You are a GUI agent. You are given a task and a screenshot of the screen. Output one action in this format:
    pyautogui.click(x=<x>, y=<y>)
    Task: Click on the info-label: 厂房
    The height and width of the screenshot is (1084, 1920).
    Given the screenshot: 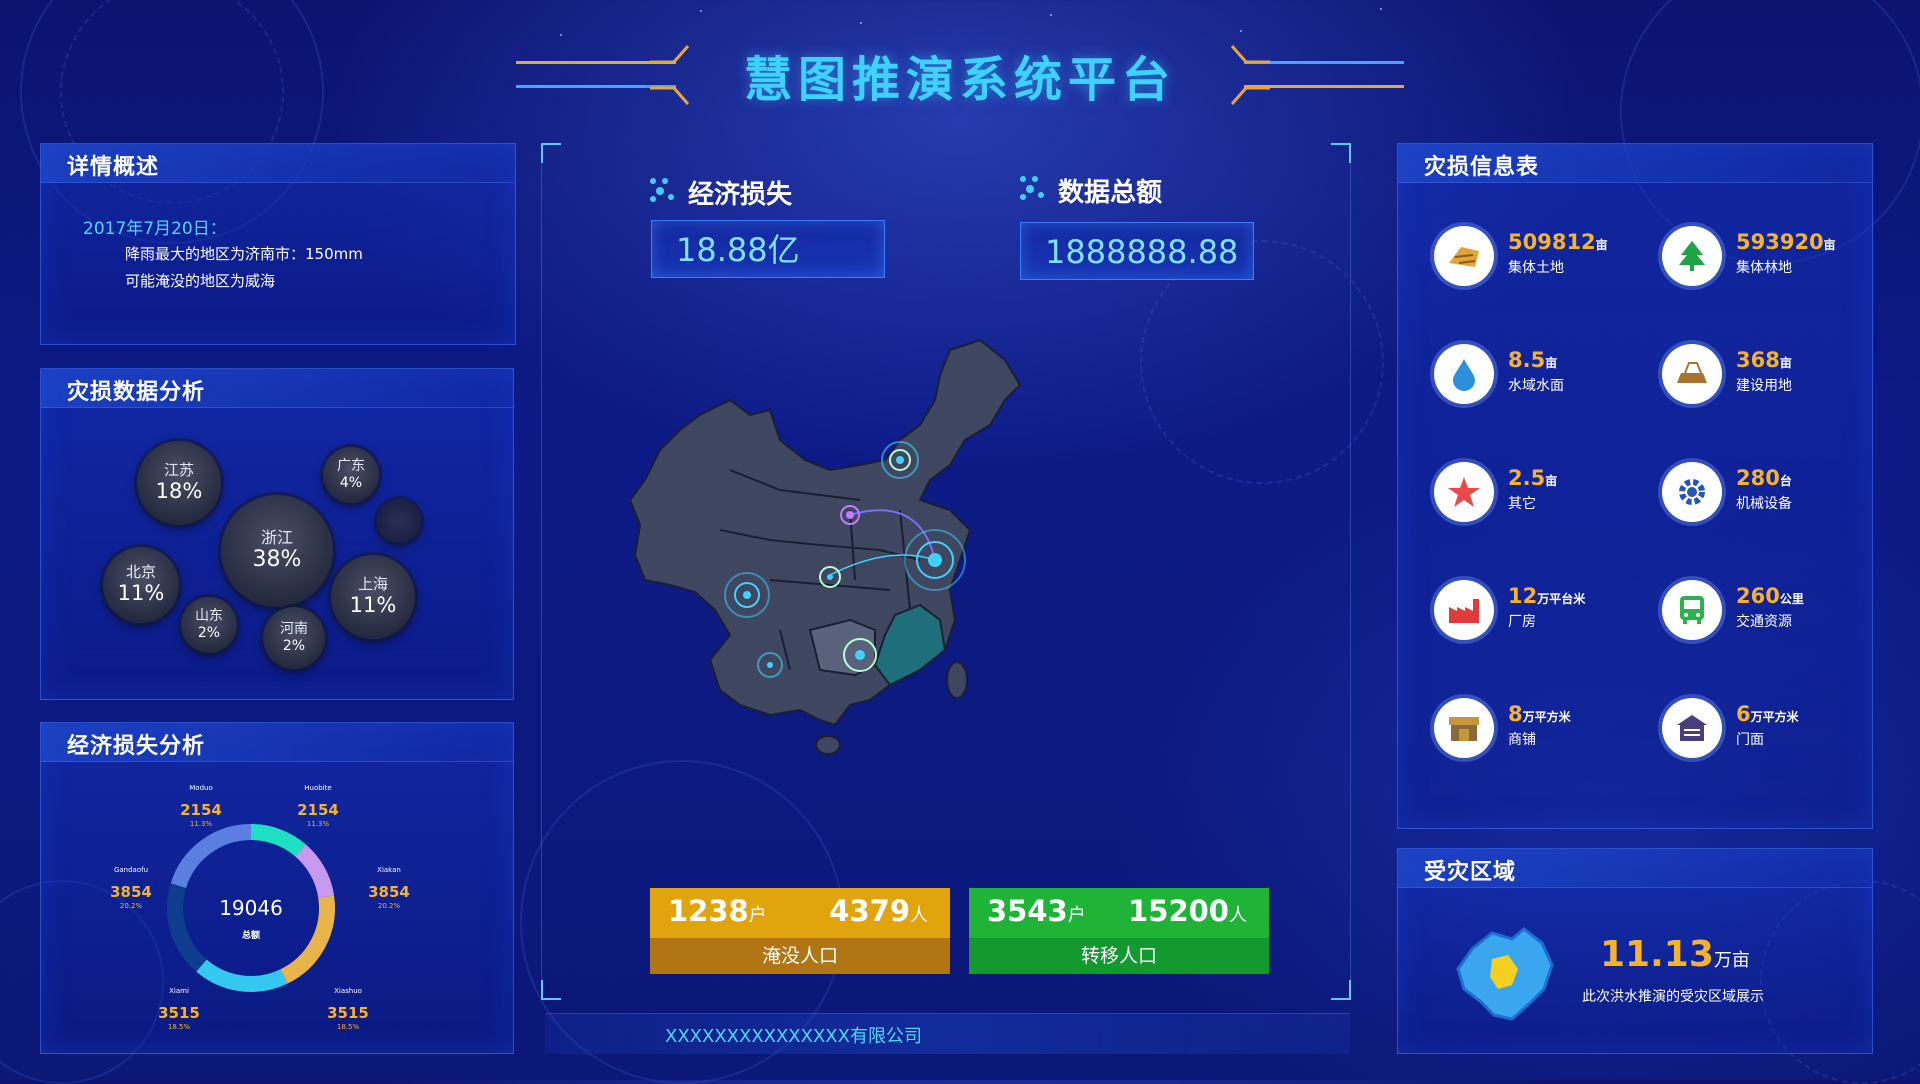 What is the action you would take?
    pyautogui.click(x=1522, y=622)
    